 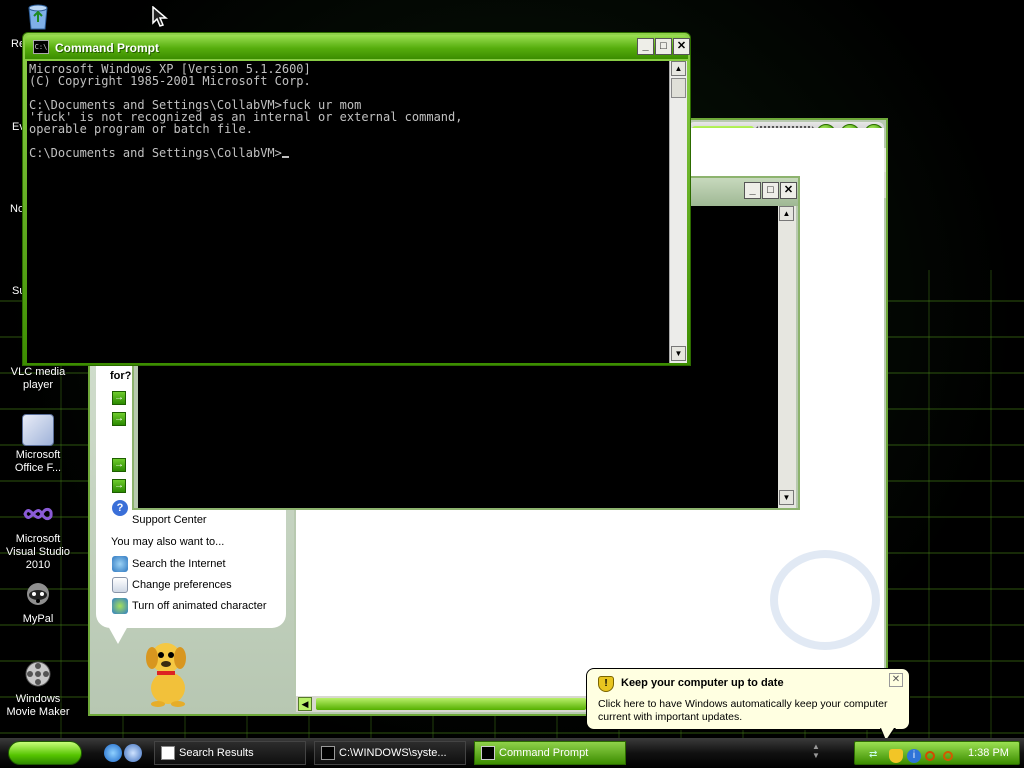 I want to click on console-line: operable program or batch file., so click(x=141, y=129).